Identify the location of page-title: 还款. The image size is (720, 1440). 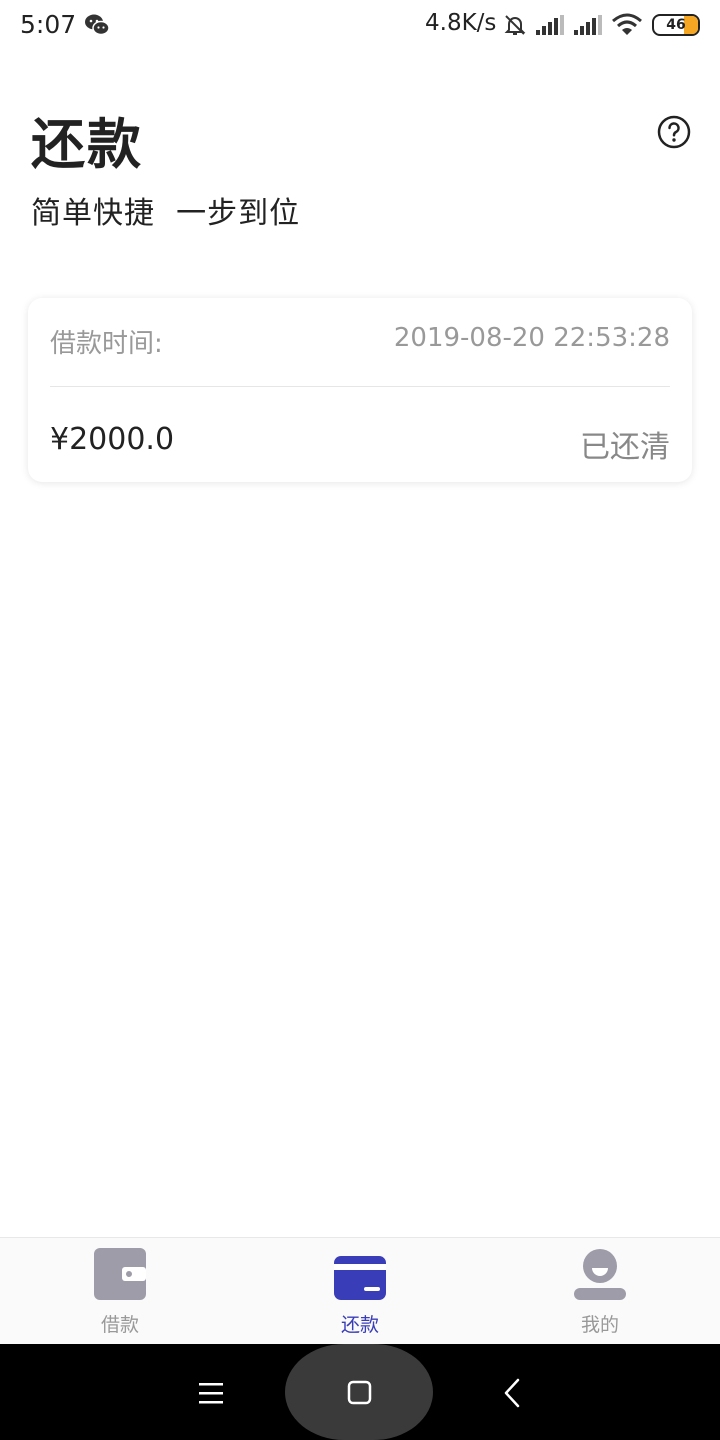
(87, 144).